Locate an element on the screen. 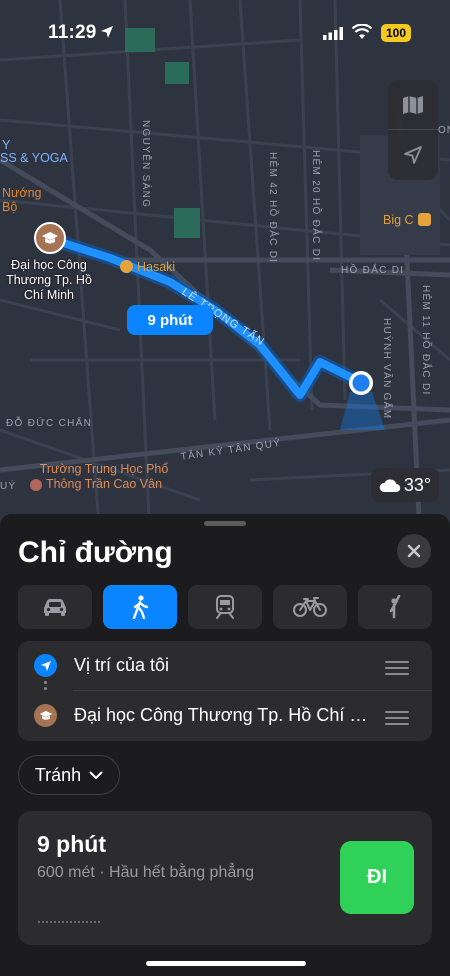 This screenshot has width=450, height=976. route-details: 600 mét · Hầu hết bằng phẳng is located at coordinates (146, 872).